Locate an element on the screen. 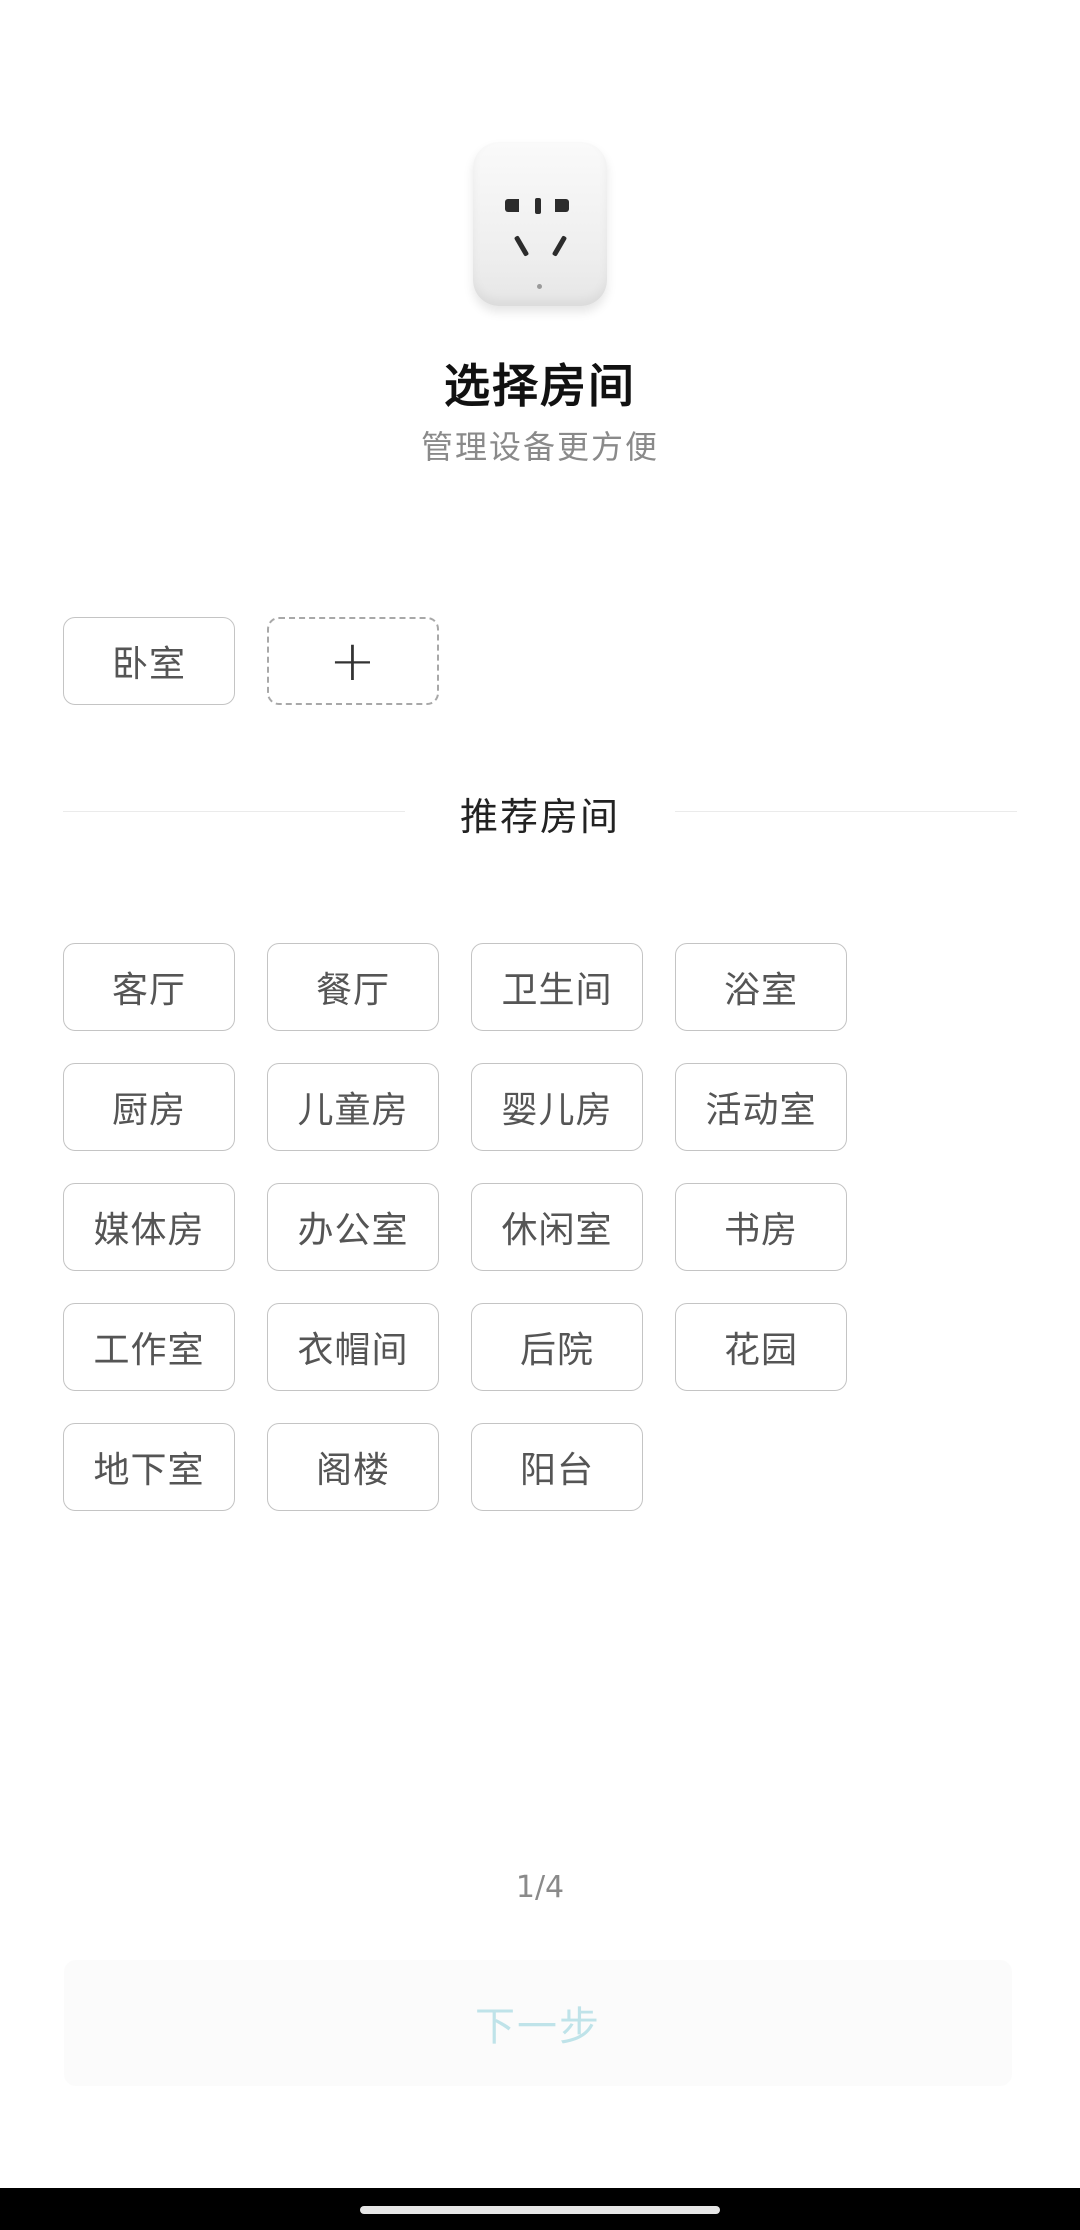  recommended-room-chip: 卫生间 is located at coordinates (557, 987).